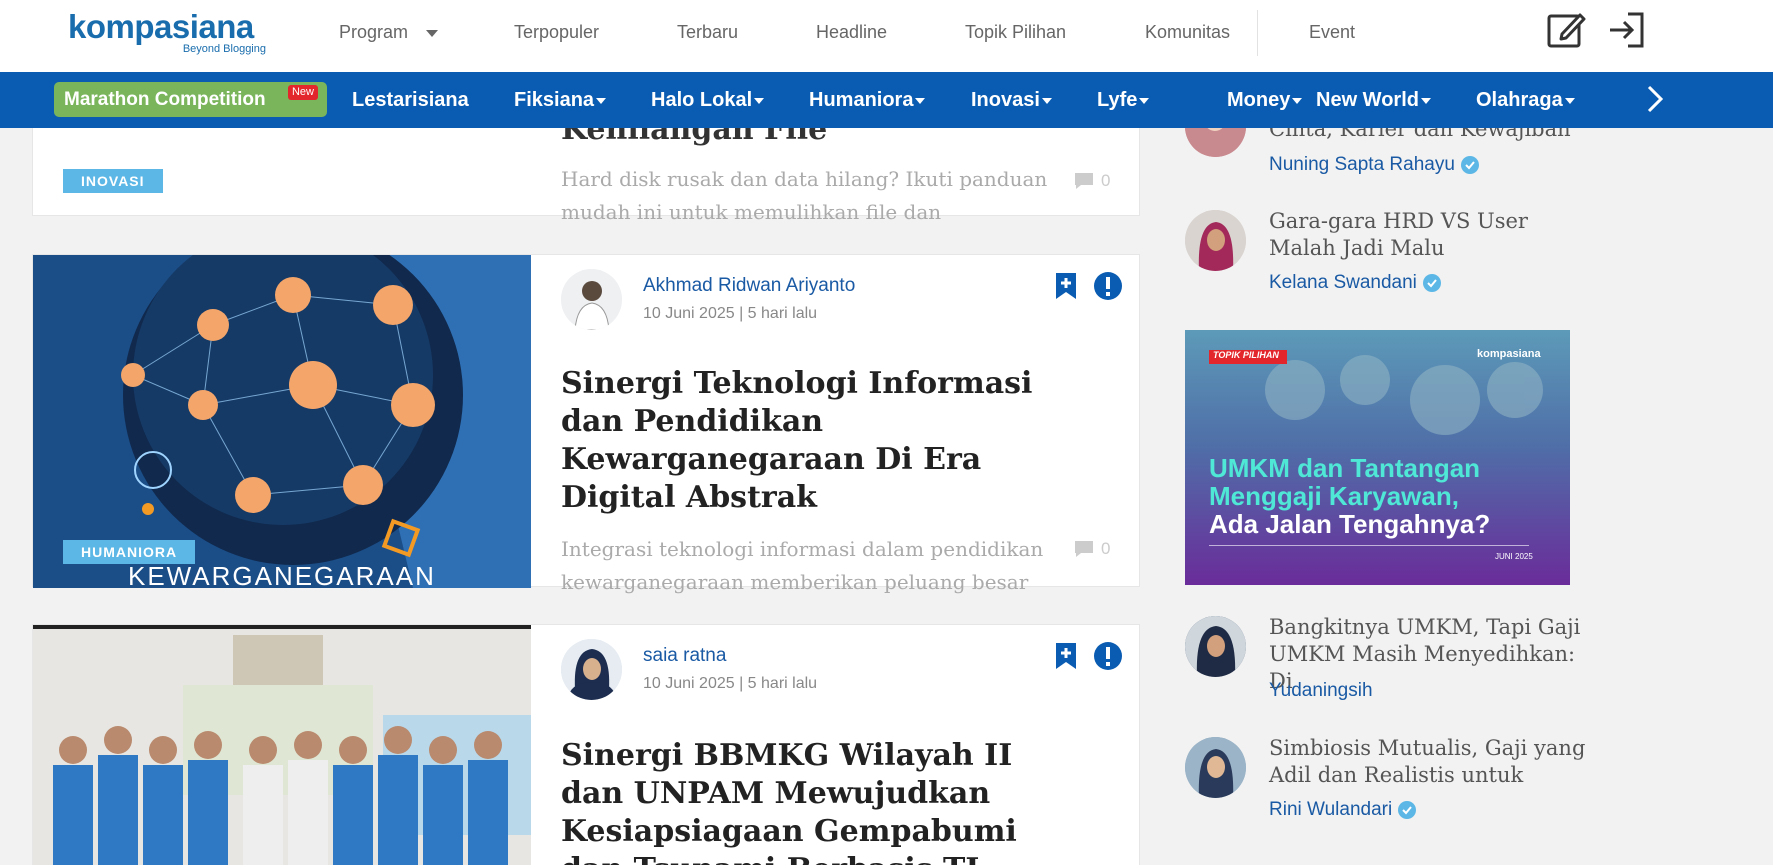 The height and width of the screenshot is (865, 1773). Describe the element at coordinates (554, 100) in the screenshot. I see `category-fiksiana-label: Fiksiana` at that location.